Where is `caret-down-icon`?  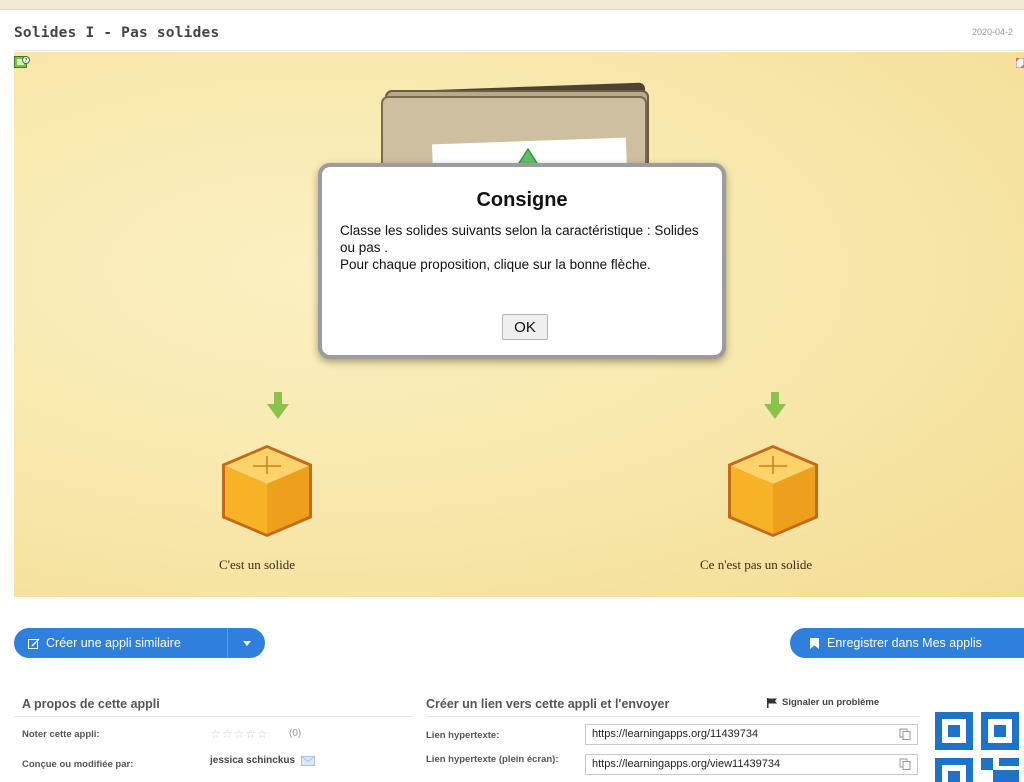 caret-down-icon is located at coordinates (246, 643).